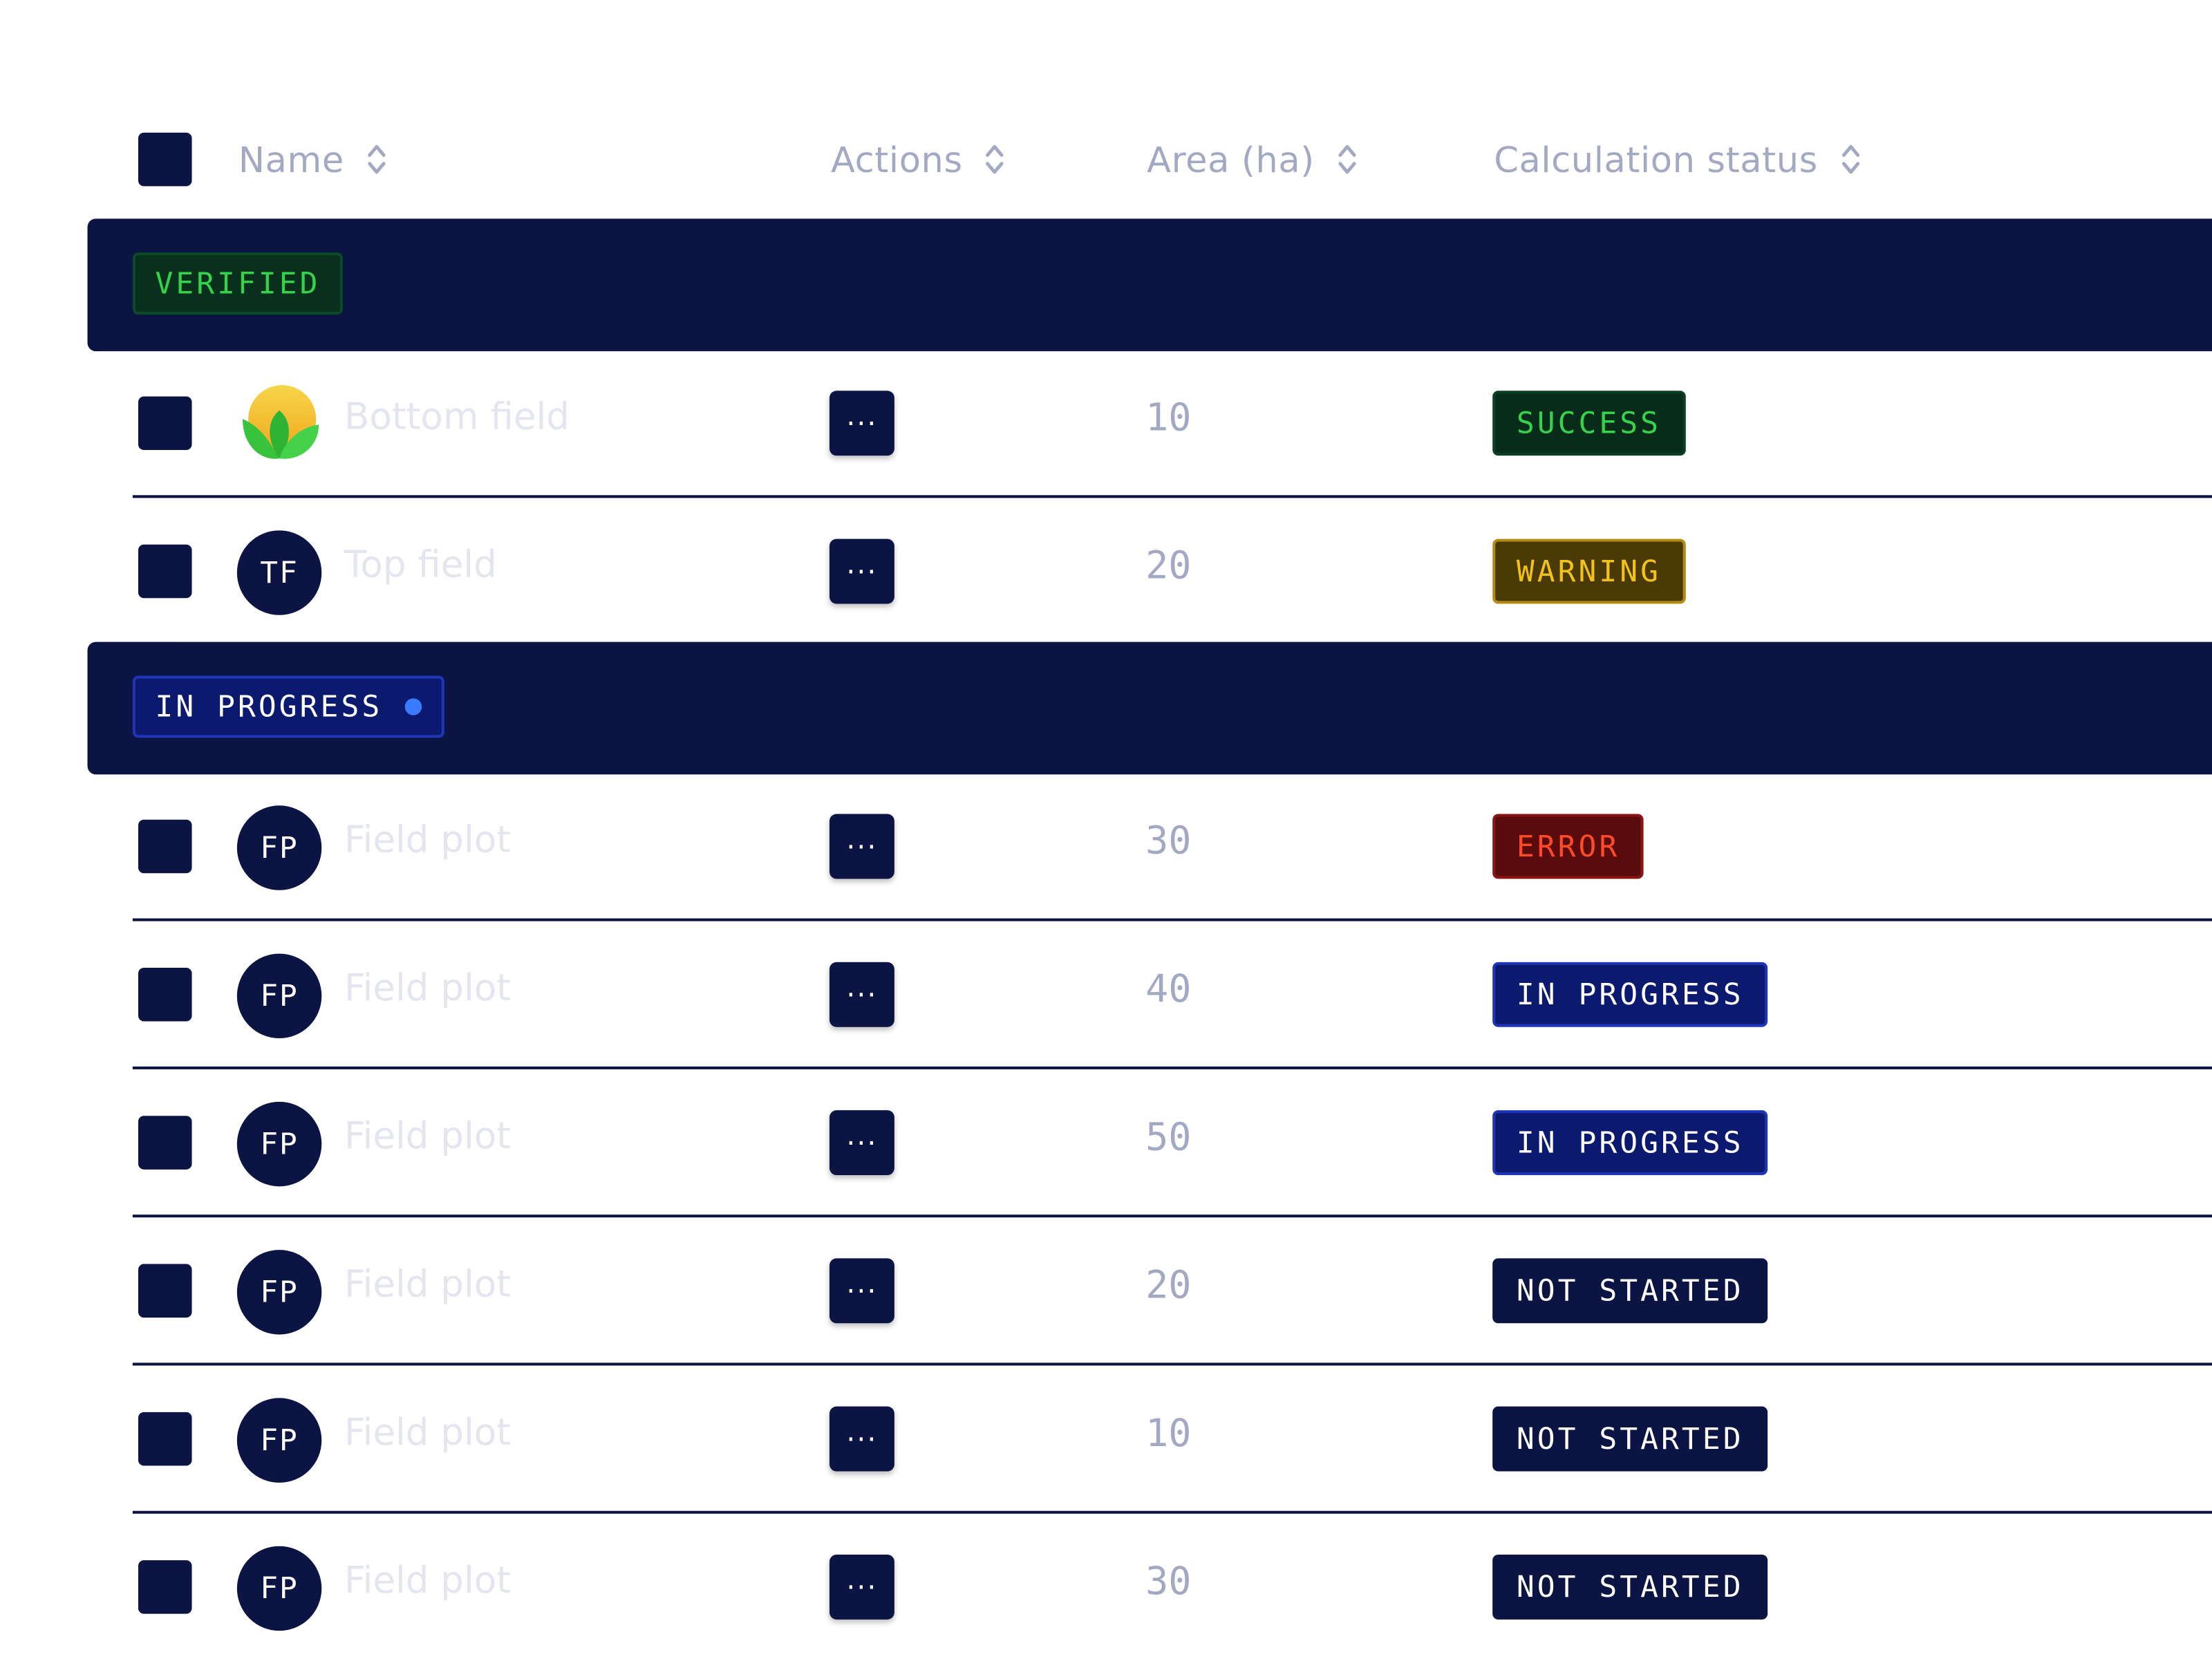  I want to click on group-tag: IN PROGRESS, so click(289, 706).